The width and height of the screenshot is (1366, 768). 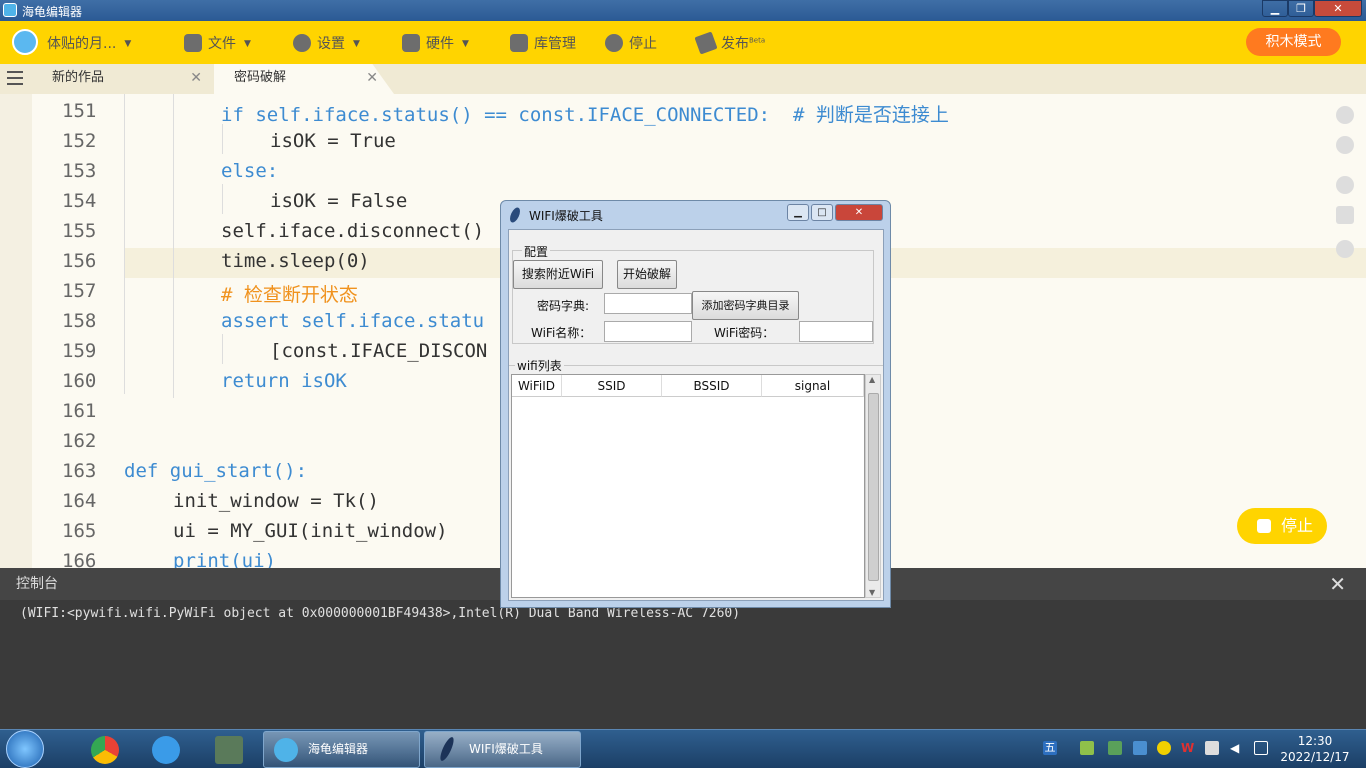 I want to click on clock-date: 2022/12/17, so click(x=1315, y=757).